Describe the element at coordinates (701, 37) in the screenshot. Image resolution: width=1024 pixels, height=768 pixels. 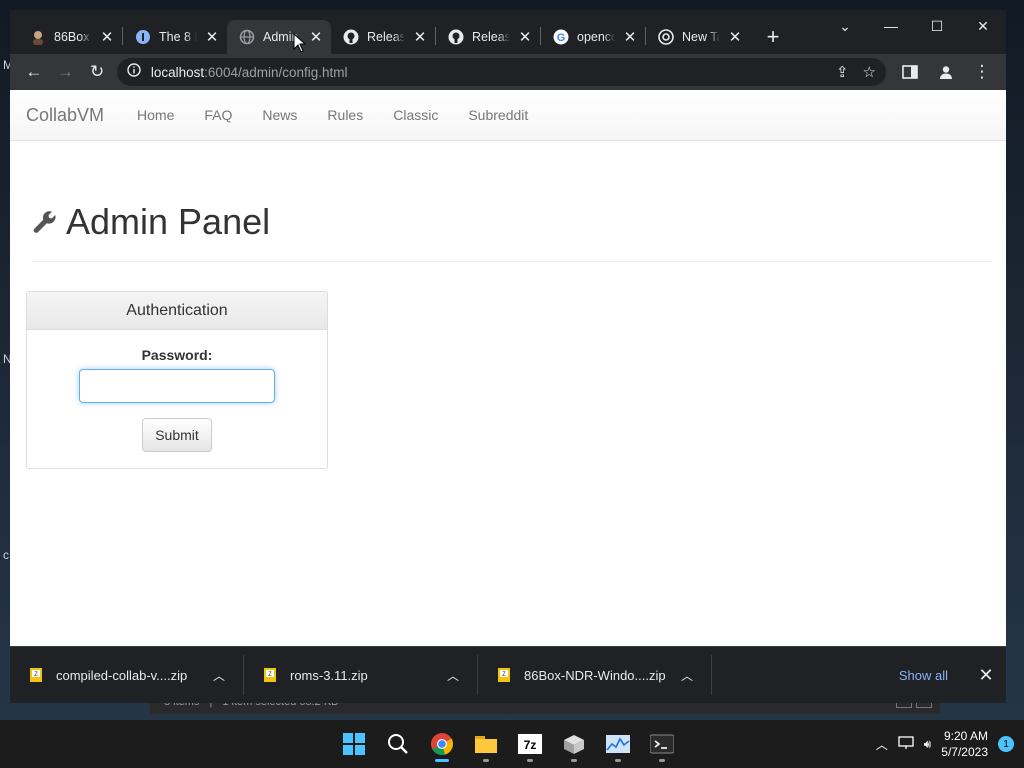
I see `tab-title: New Ta` at that location.